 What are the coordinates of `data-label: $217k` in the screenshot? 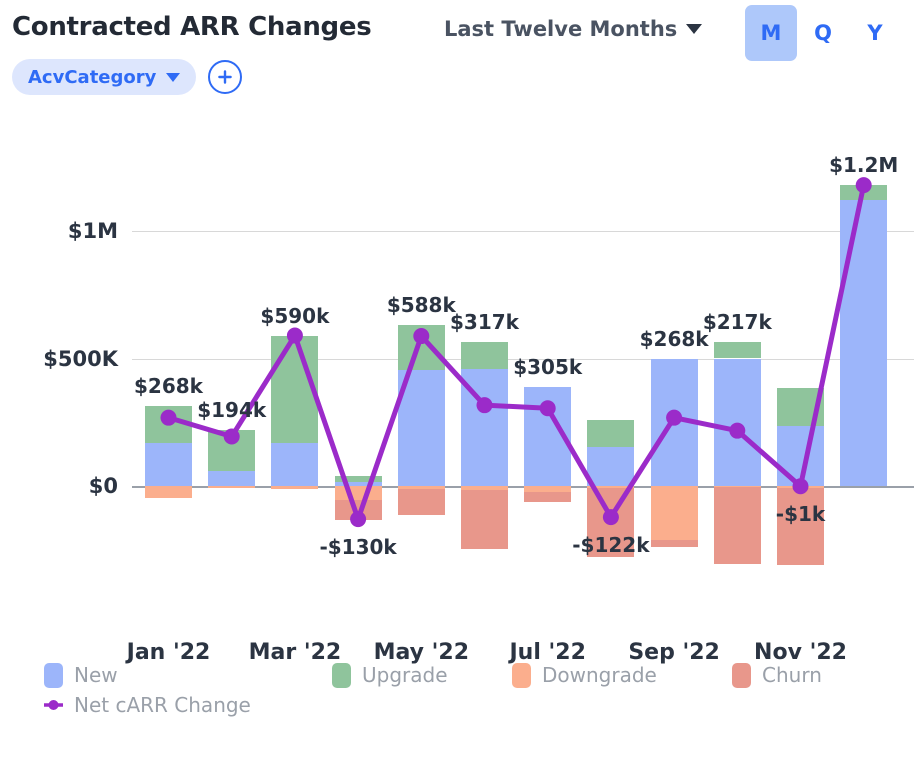 It's located at (737, 321).